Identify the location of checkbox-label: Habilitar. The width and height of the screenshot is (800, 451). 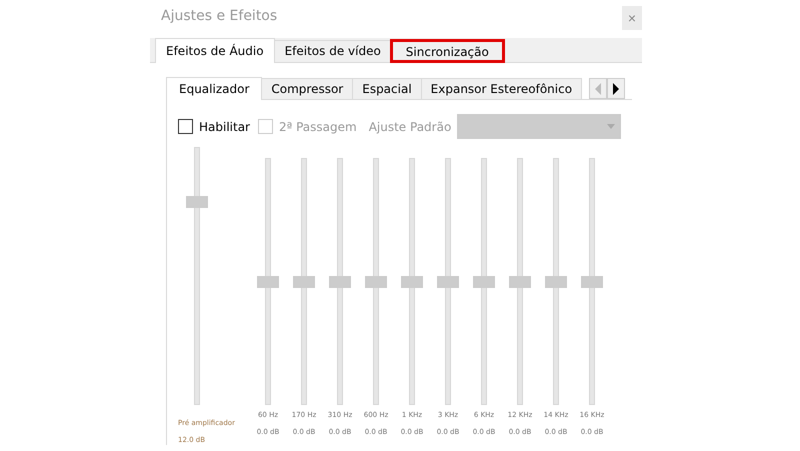
(224, 127).